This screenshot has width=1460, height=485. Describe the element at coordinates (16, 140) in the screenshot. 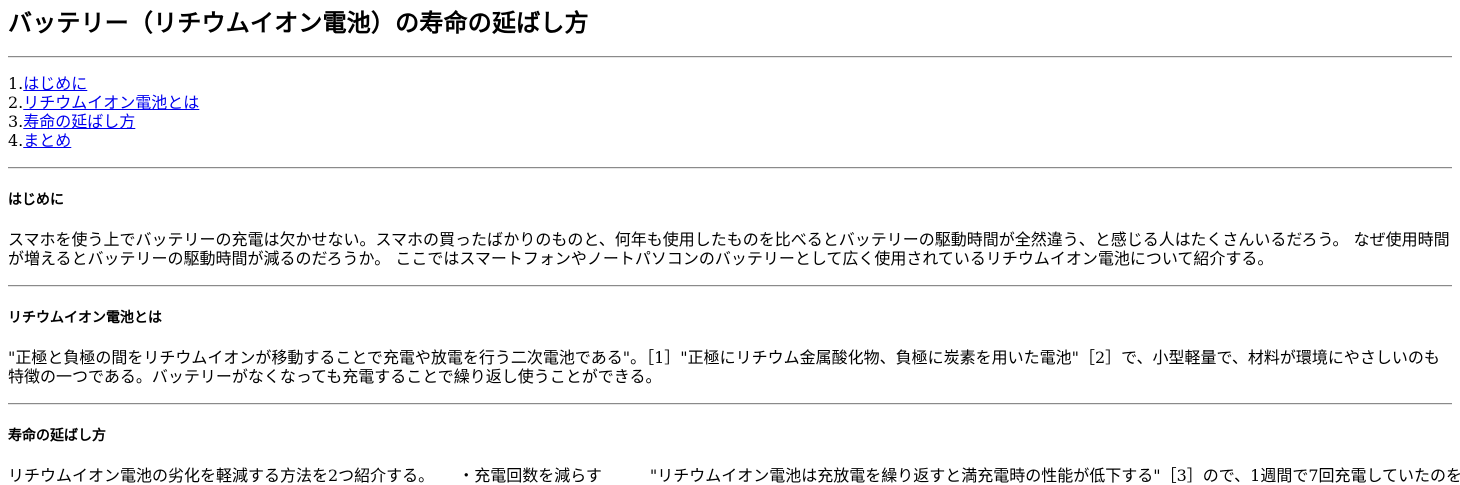

I see `toc-number: 4.` at that location.